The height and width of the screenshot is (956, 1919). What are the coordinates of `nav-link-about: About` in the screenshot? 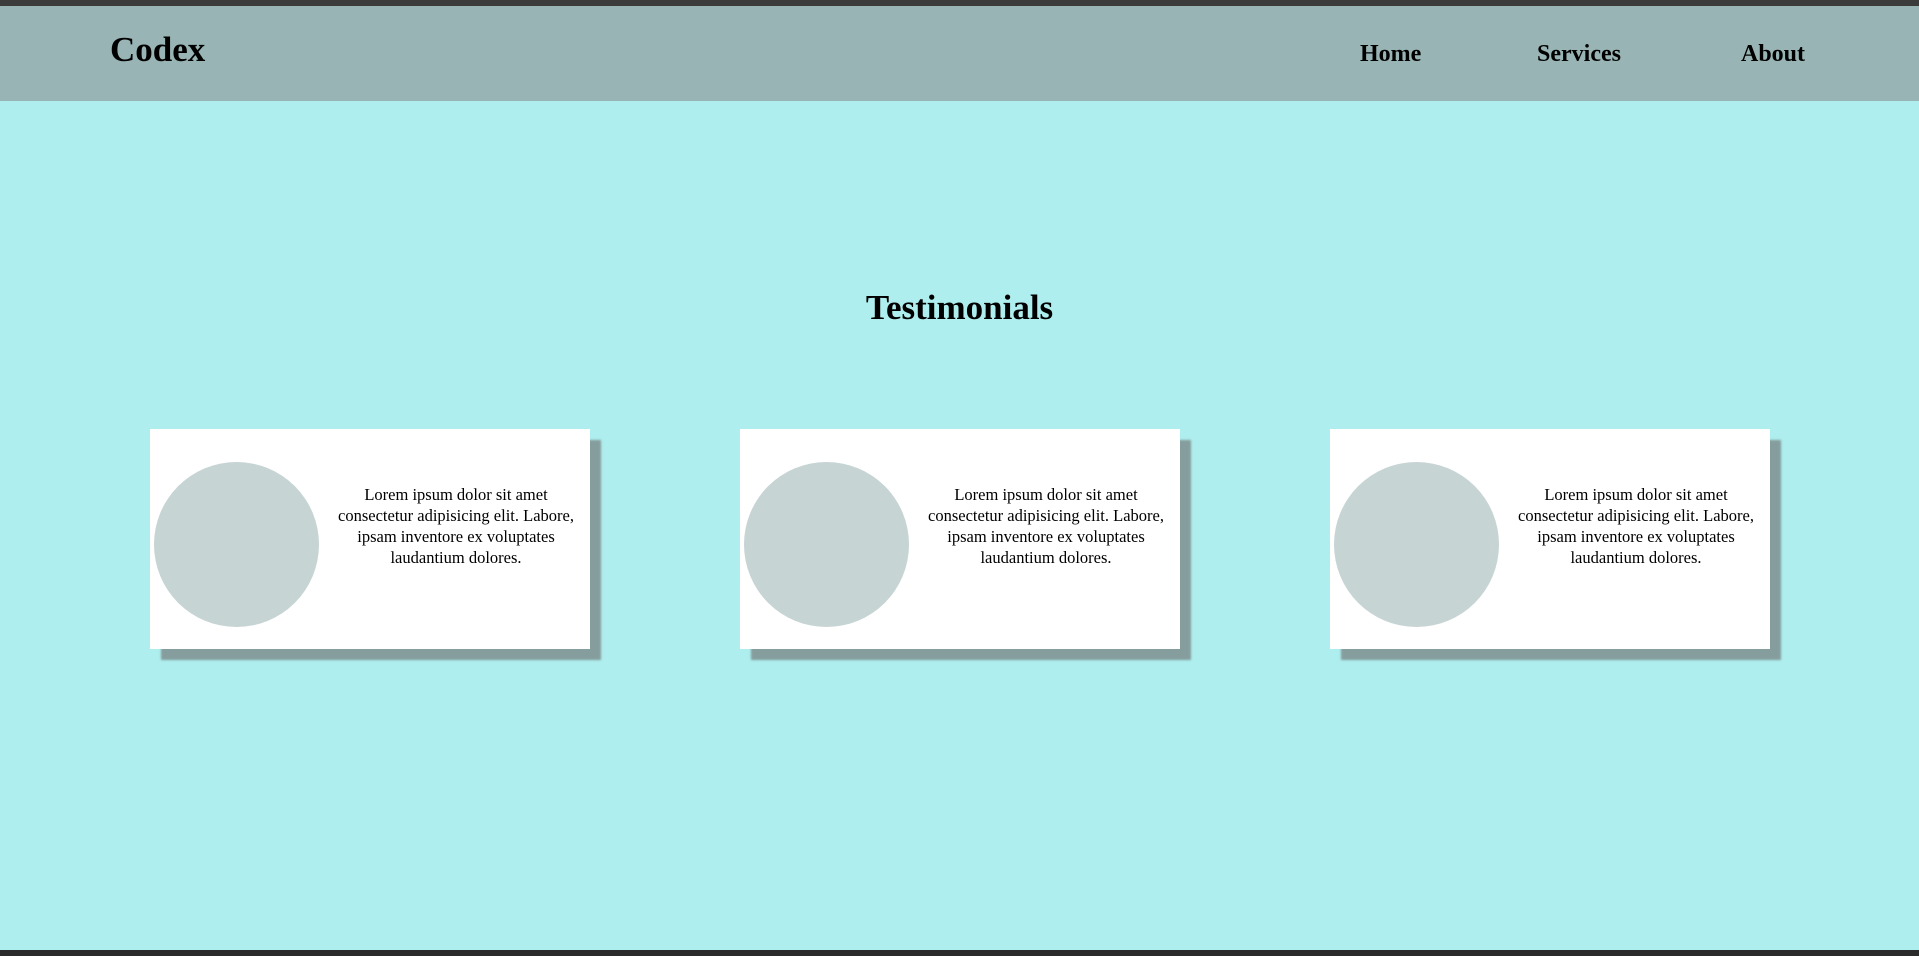 It's located at (1773, 54).